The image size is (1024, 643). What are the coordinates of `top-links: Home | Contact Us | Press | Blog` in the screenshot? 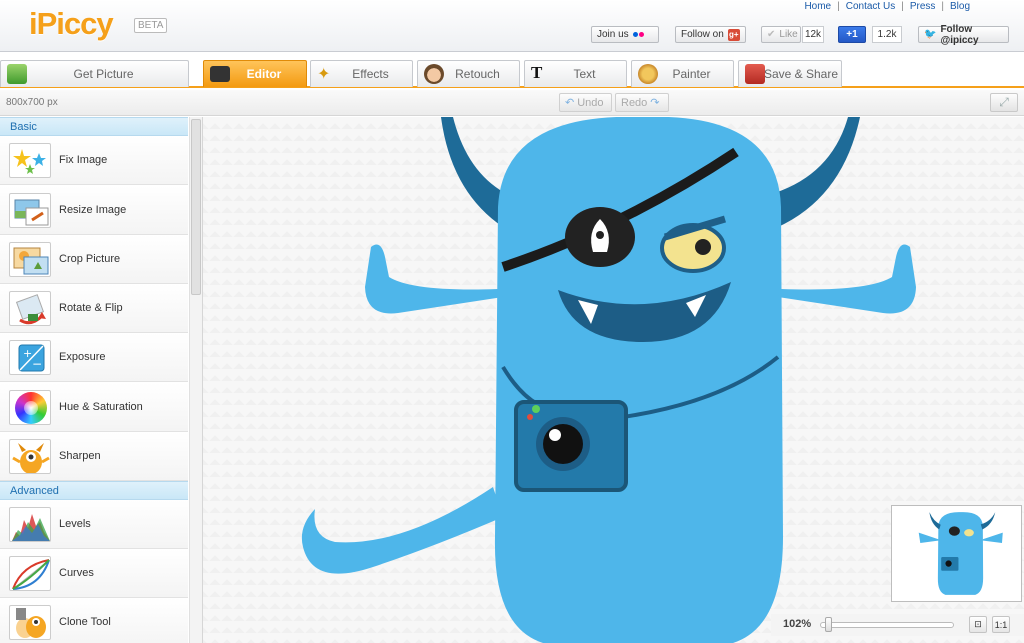 It's located at (887, 6).